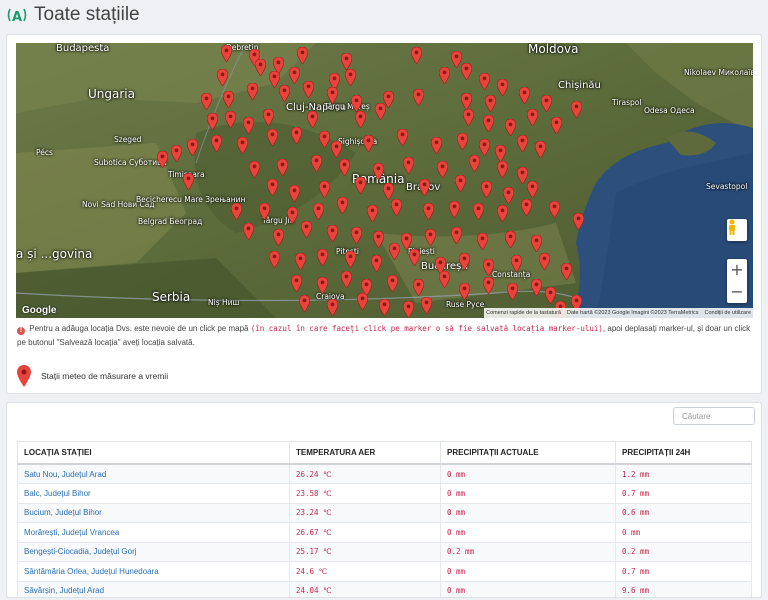 The height and width of the screenshot is (600, 768). What do you see at coordinates (153, 453) in the screenshot?
I see `column-header-location: LOCAȚIA STAȚIEI` at bounding box center [153, 453].